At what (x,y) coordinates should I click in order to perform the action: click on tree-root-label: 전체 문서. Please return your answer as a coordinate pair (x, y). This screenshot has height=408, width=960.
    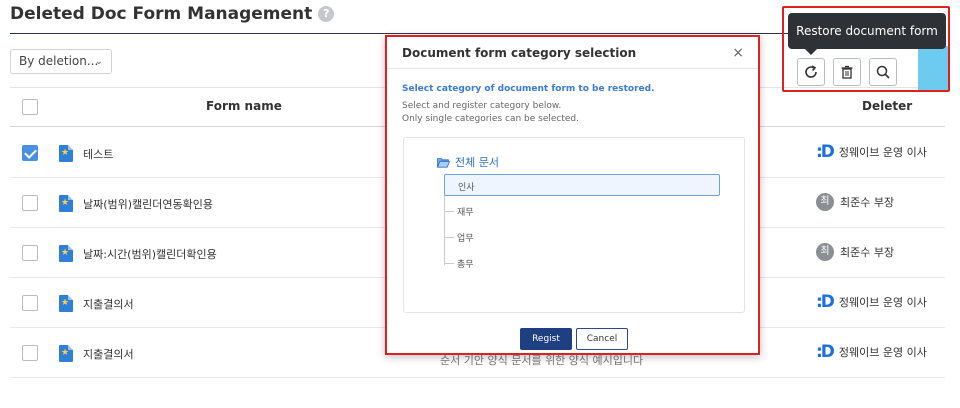
    Looking at the image, I should click on (477, 162).